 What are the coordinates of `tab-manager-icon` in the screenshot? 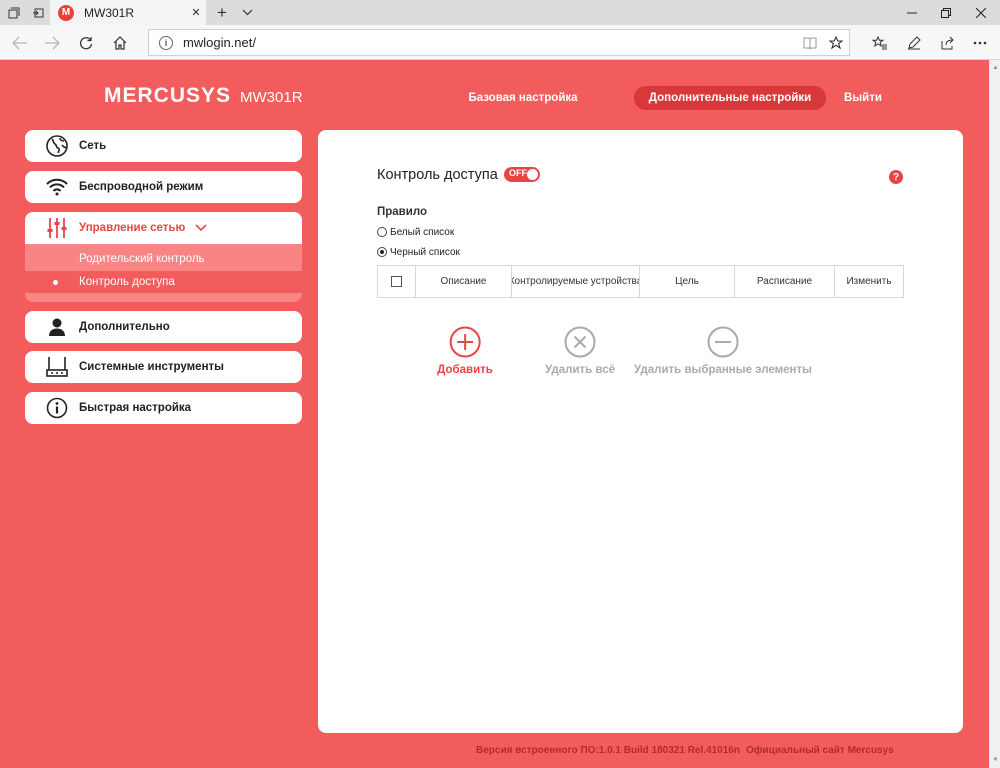 It's located at (14, 12).